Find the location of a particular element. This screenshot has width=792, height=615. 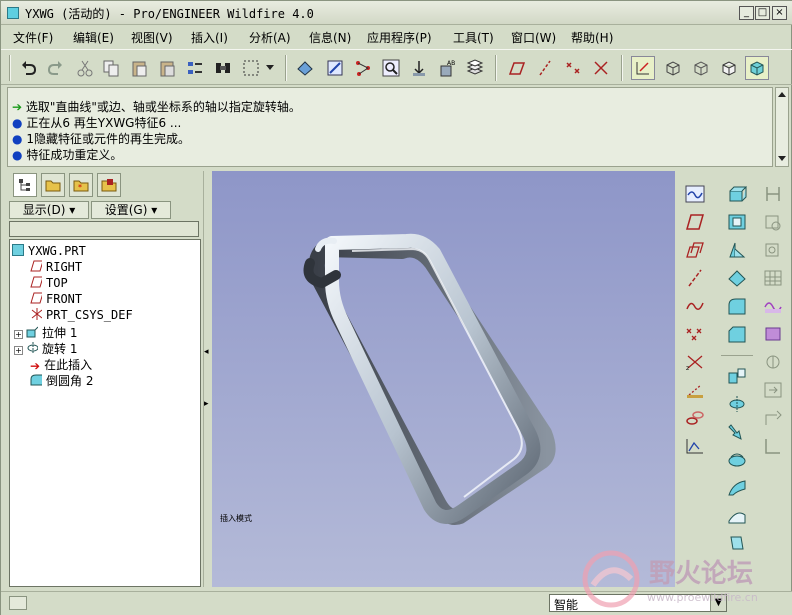

menu-window: 窗口(W) is located at coordinates (533, 37).